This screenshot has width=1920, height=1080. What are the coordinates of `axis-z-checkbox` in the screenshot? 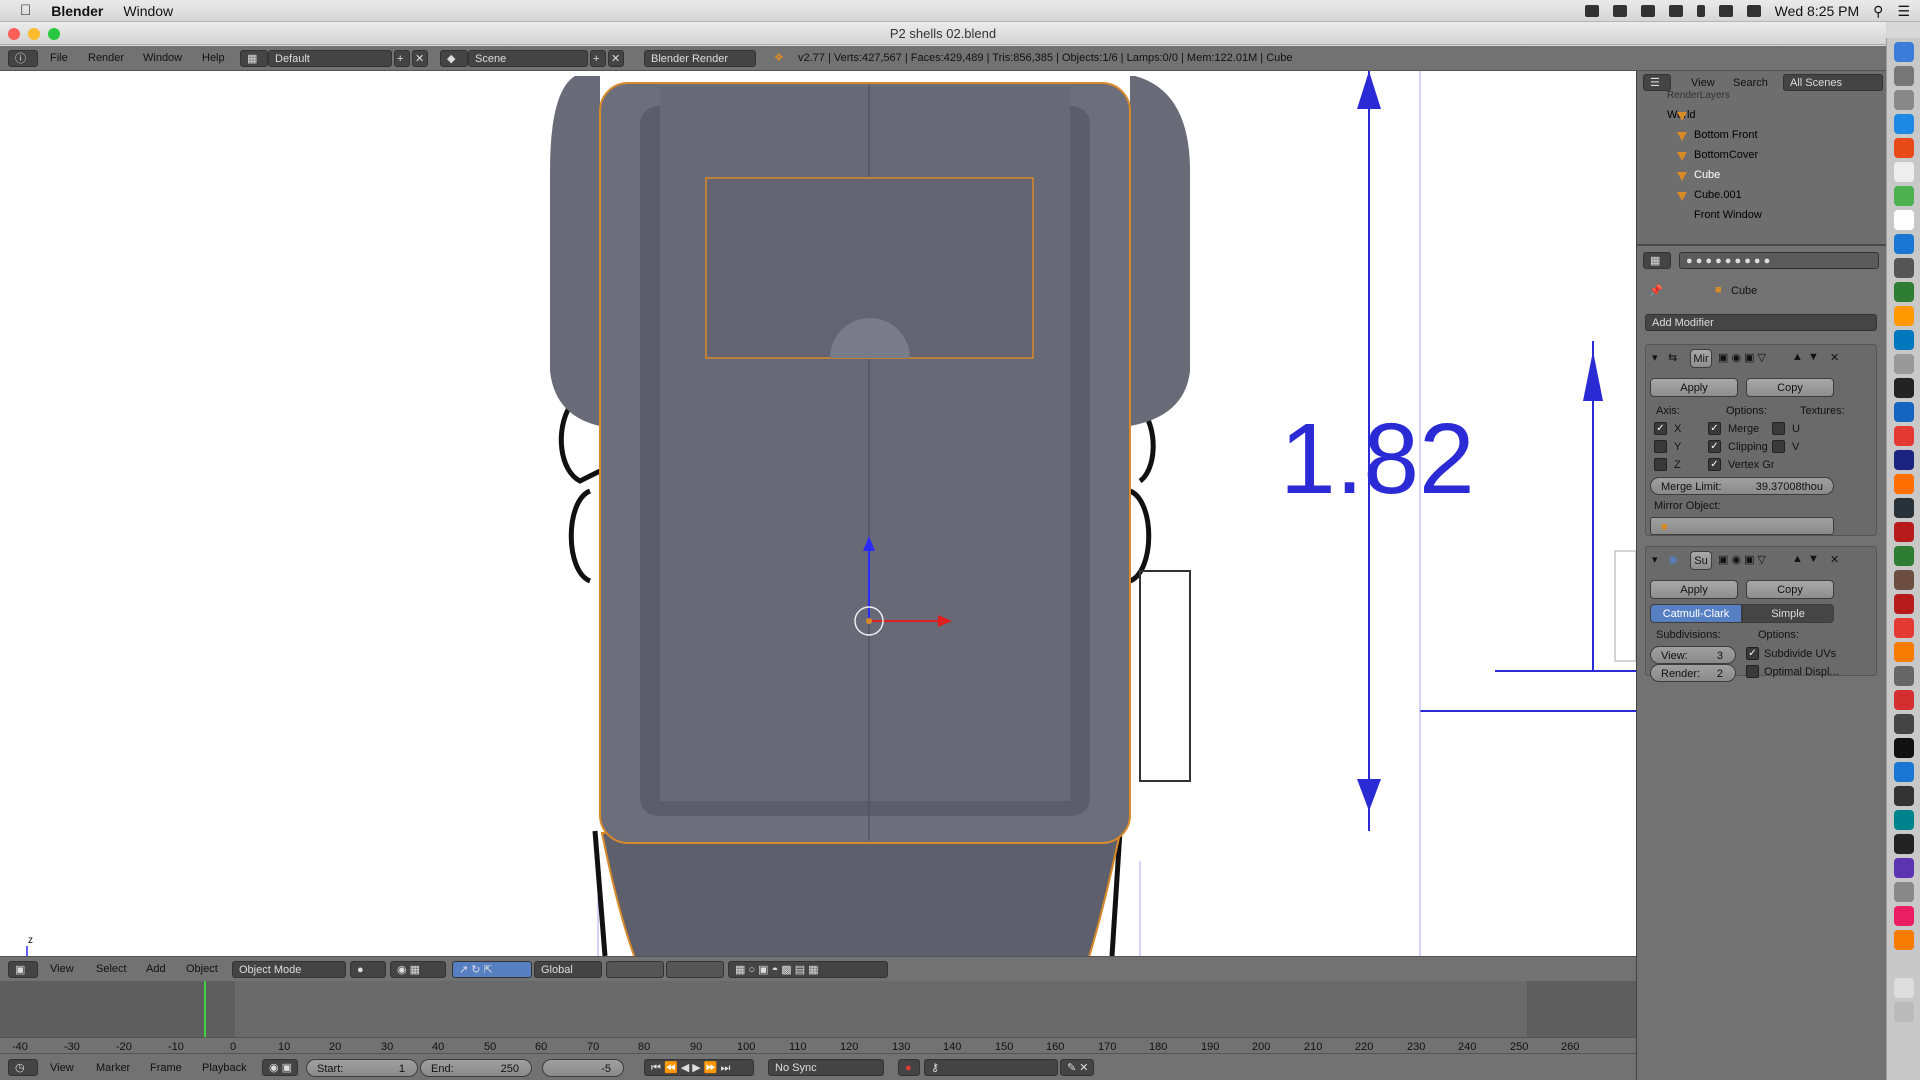 It's located at (1660, 464).